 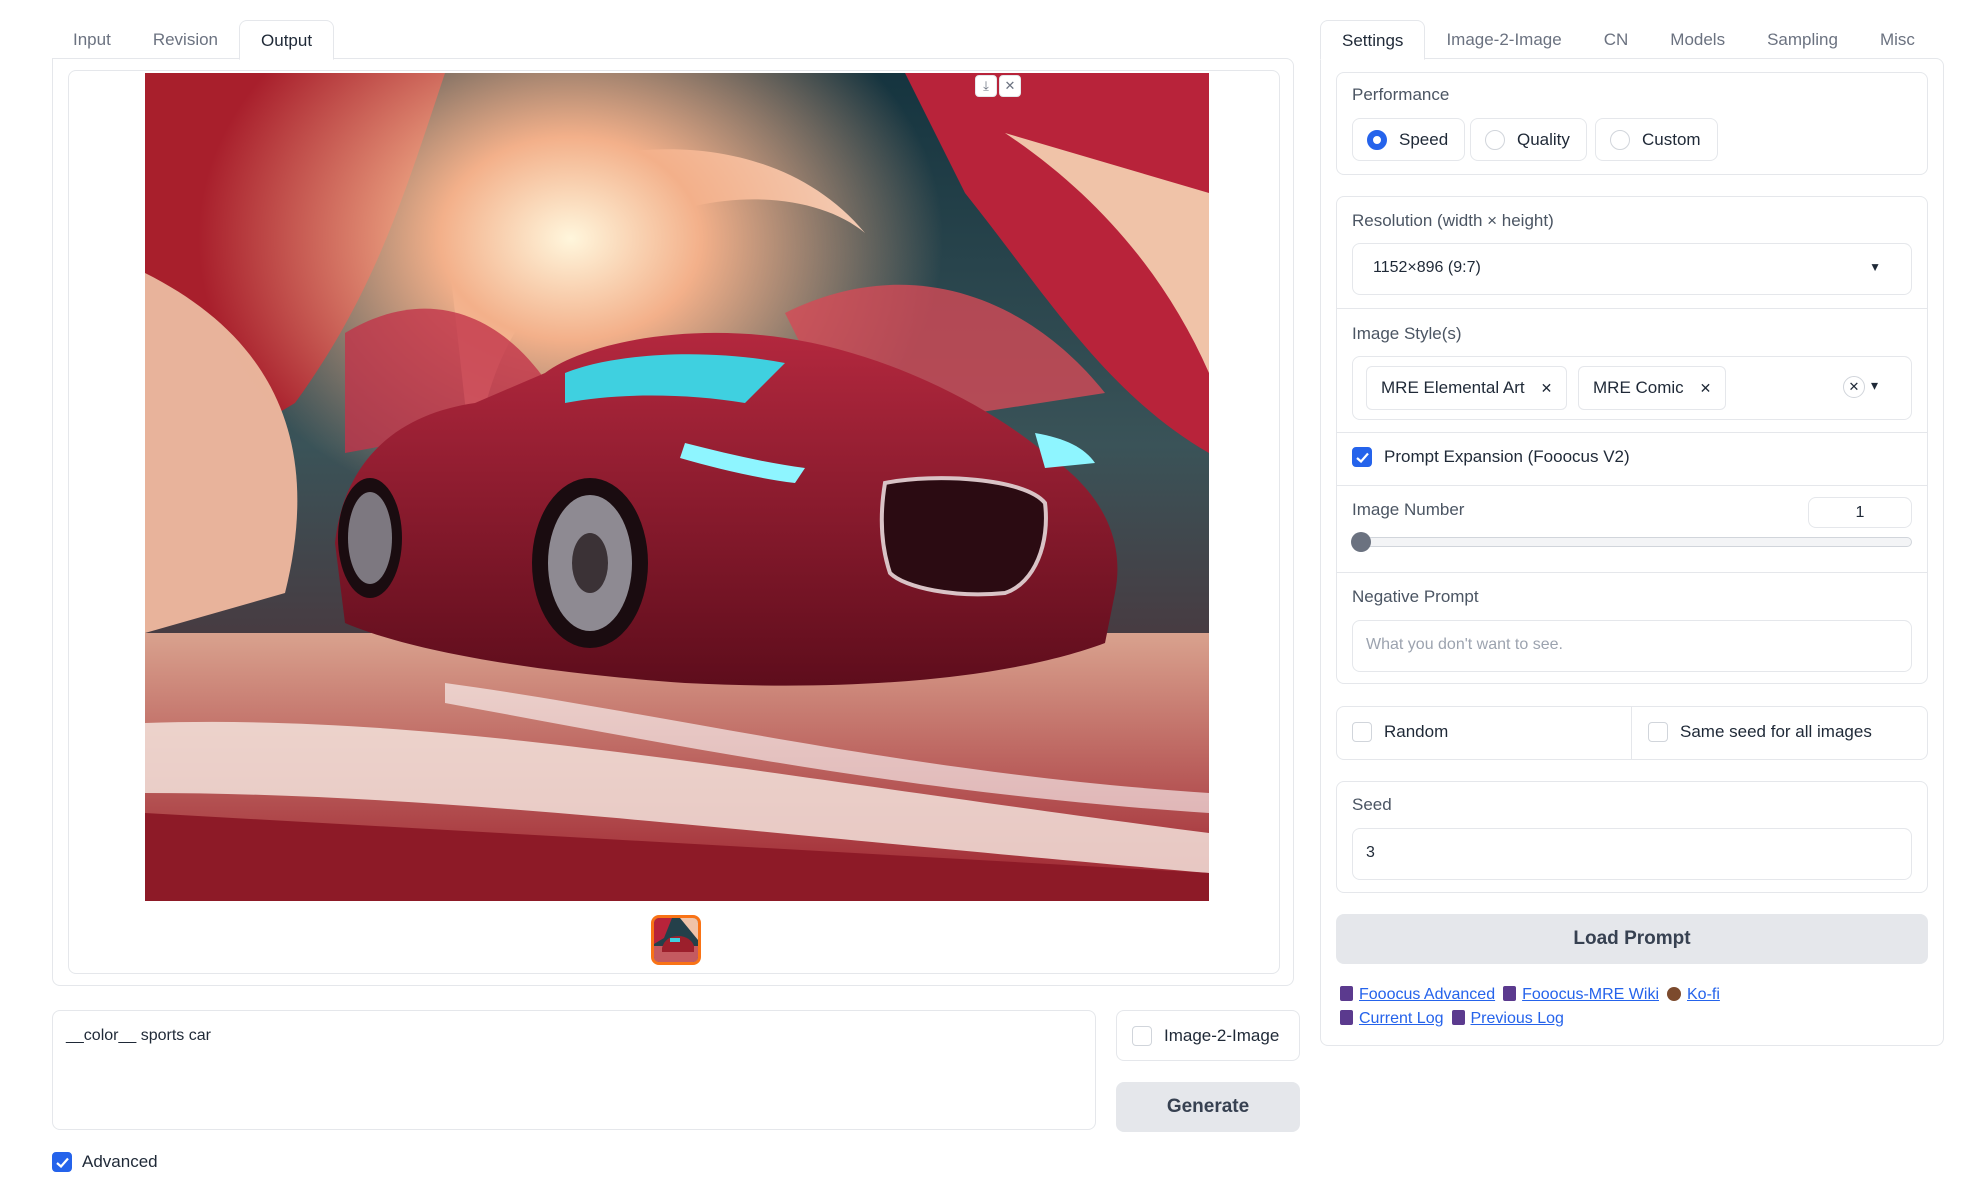 What do you see at coordinates (92, 40) in the screenshot?
I see `tab-input: Input` at bounding box center [92, 40].